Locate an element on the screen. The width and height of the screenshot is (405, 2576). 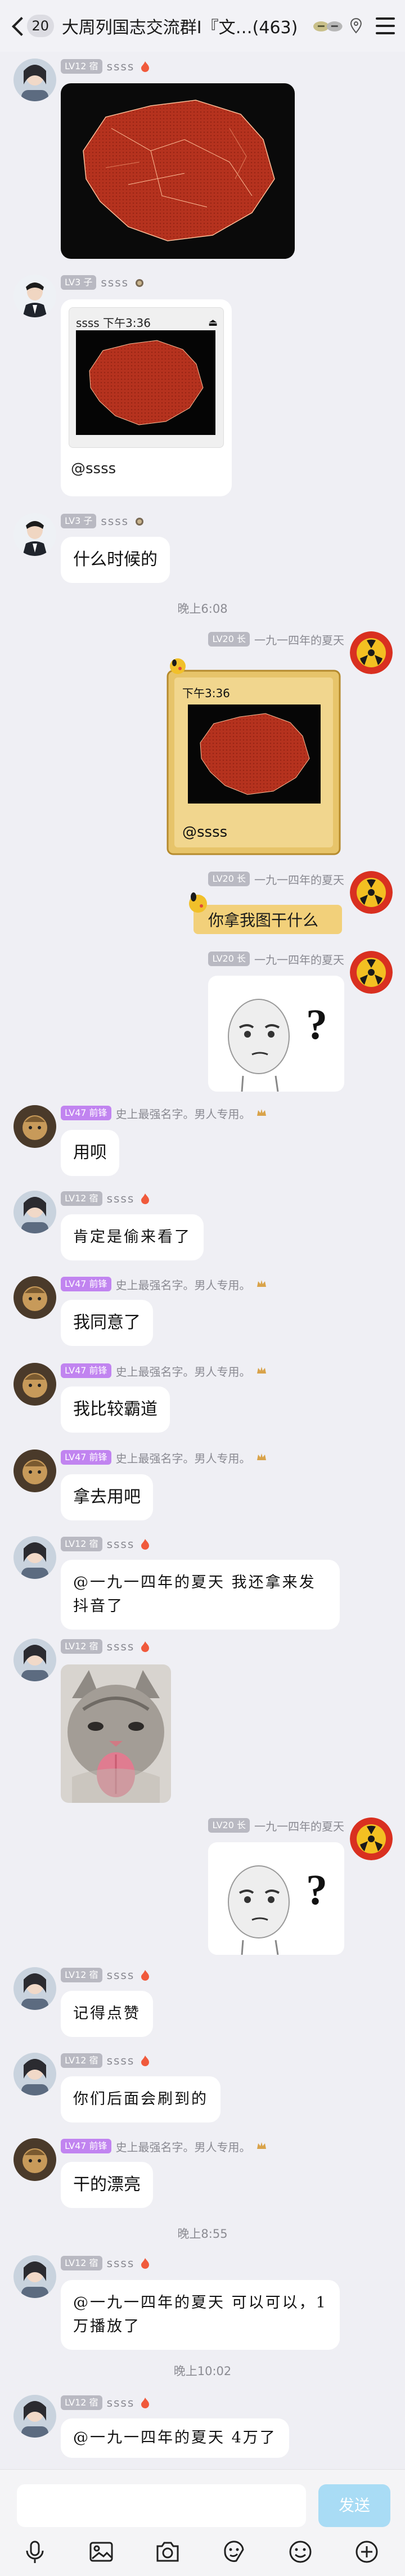
message-bubble: 你们后面会刷到的 is located at coordinates (140, 2099).